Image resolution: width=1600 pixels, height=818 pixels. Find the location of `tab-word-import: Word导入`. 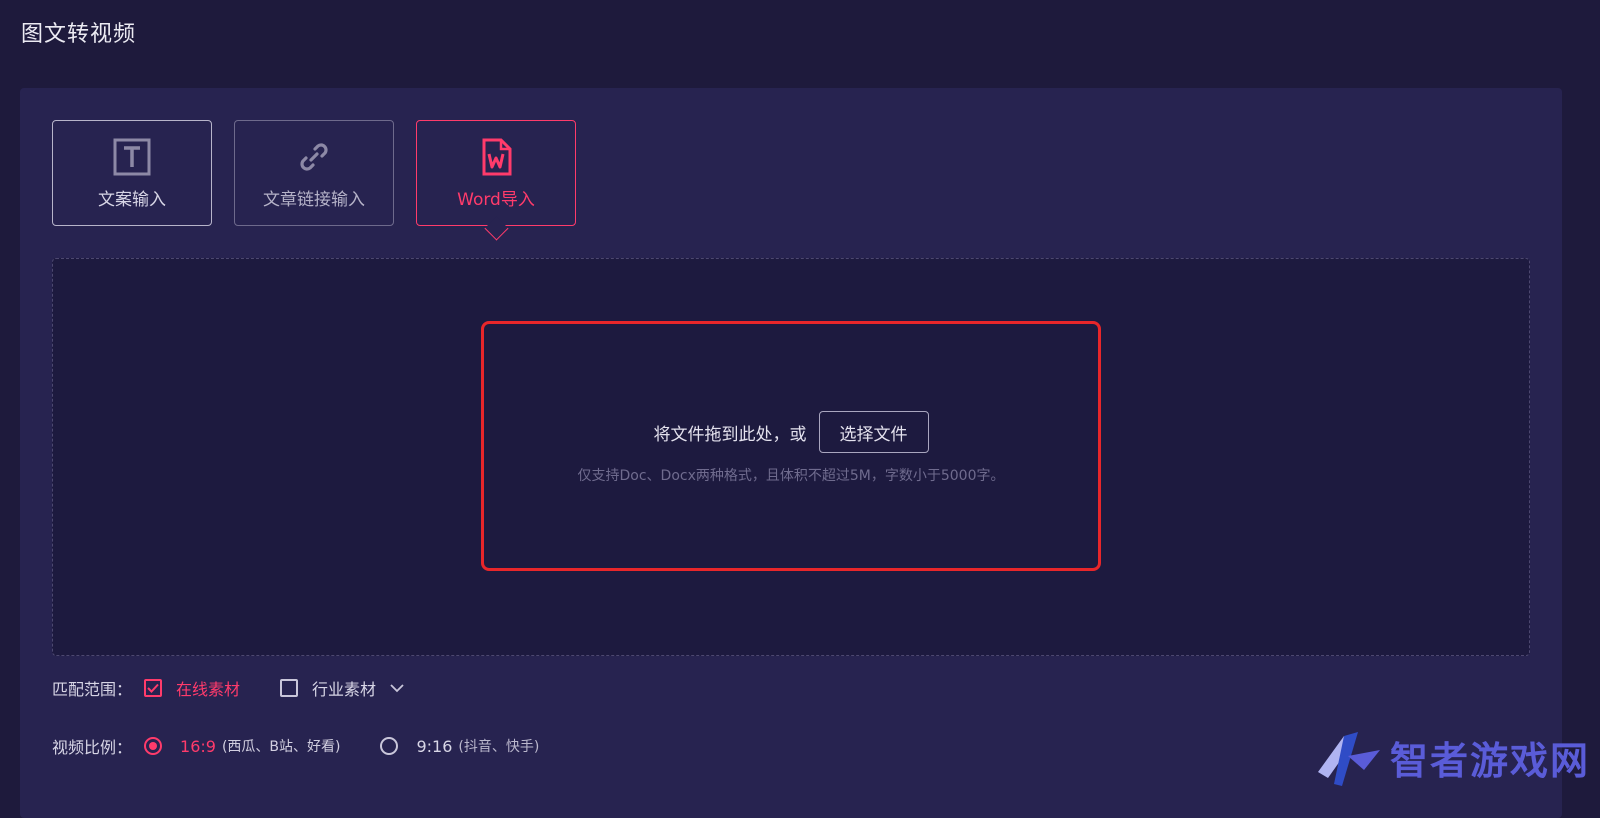

tab-word-import: Word导入 is located at coordinates (496, 173).